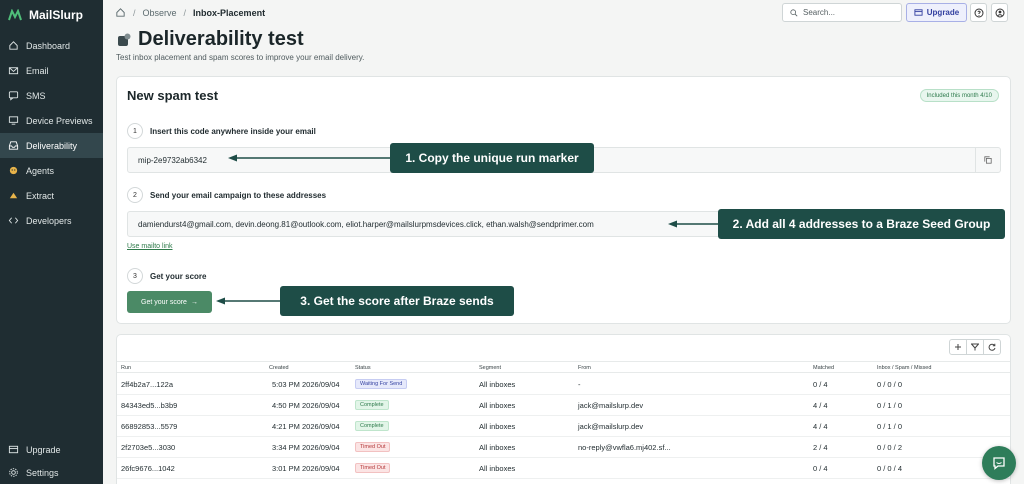  I want to click on mailto-link: Use mailto link, so click(150, 246).